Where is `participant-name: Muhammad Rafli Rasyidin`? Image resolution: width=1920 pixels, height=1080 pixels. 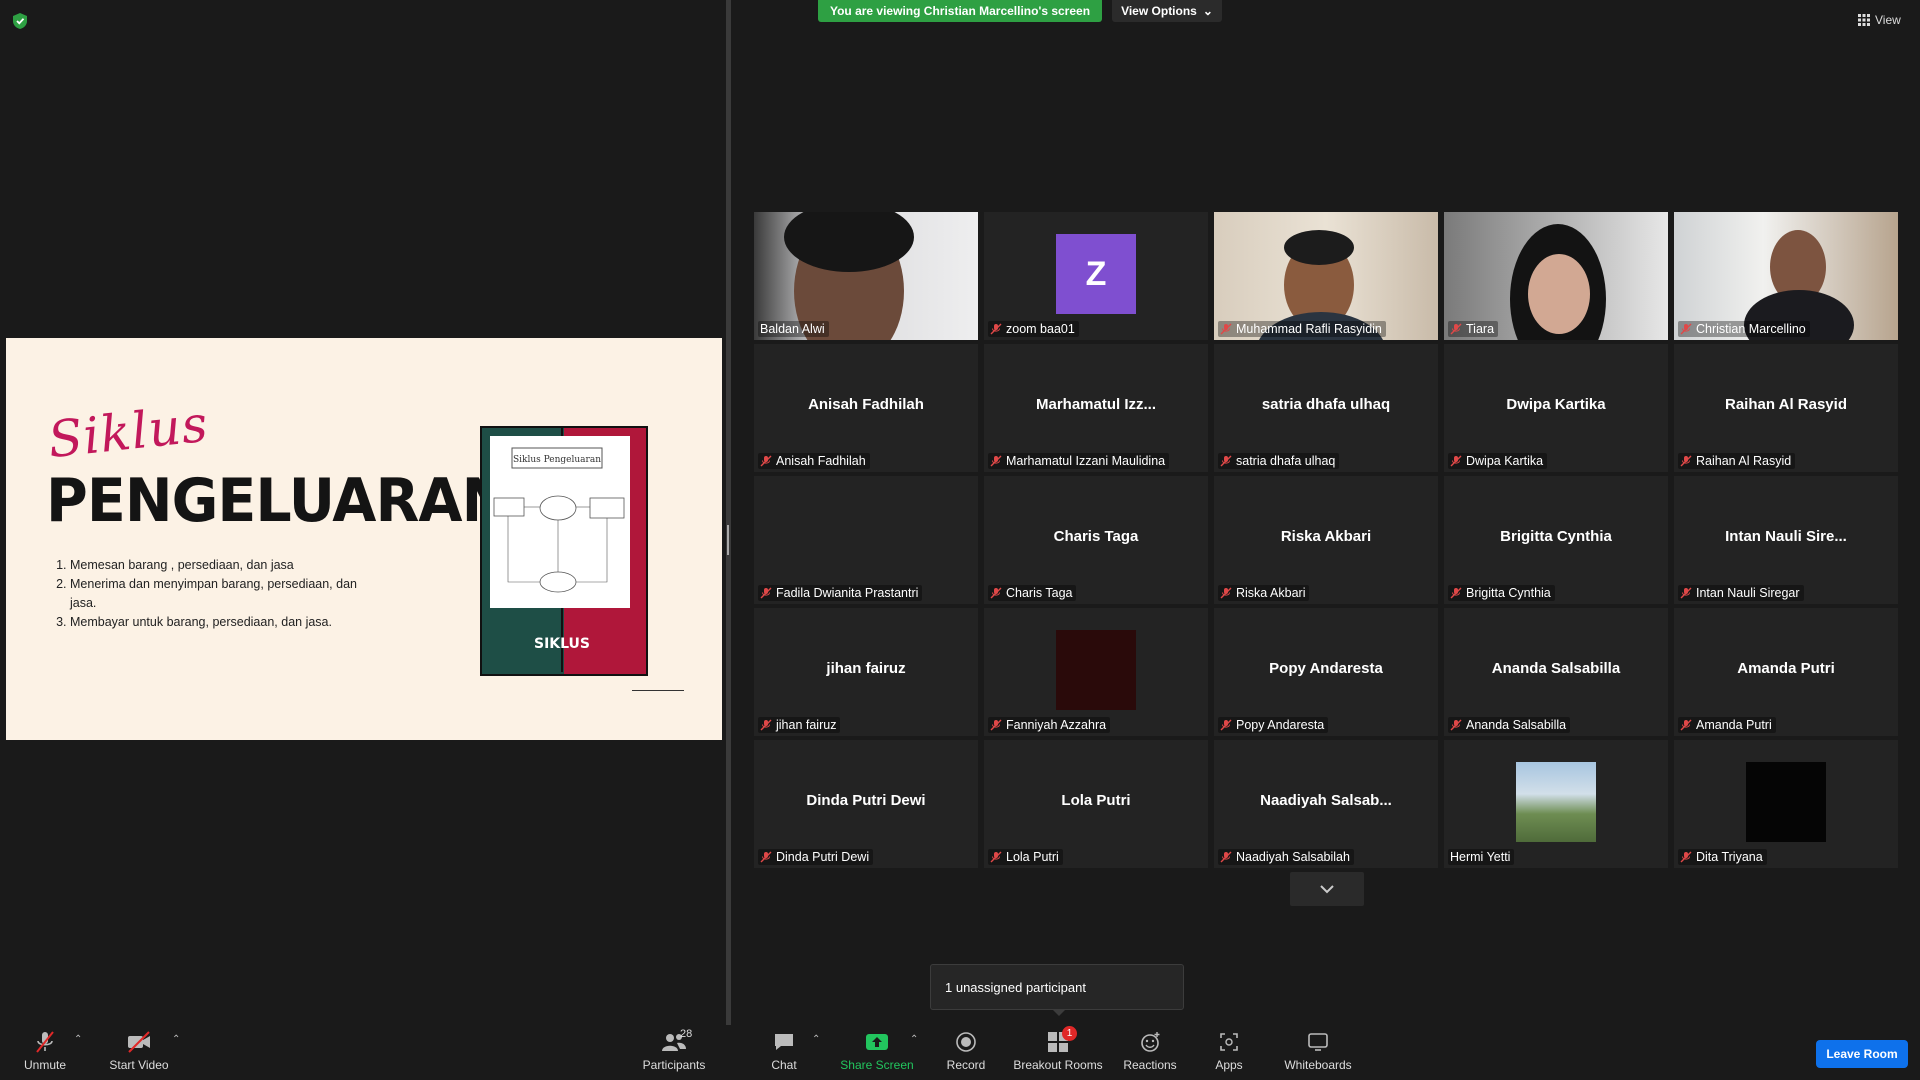
participant-name: Muhammad Rafli Rasyidin is located at coordinates (1309, 329).